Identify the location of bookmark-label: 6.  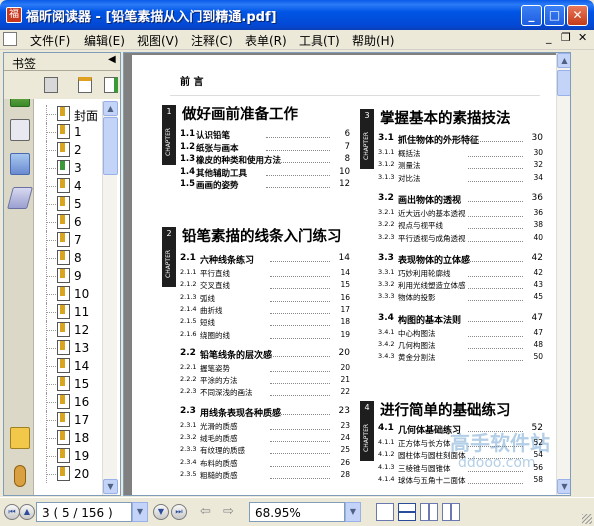
(78, 222).